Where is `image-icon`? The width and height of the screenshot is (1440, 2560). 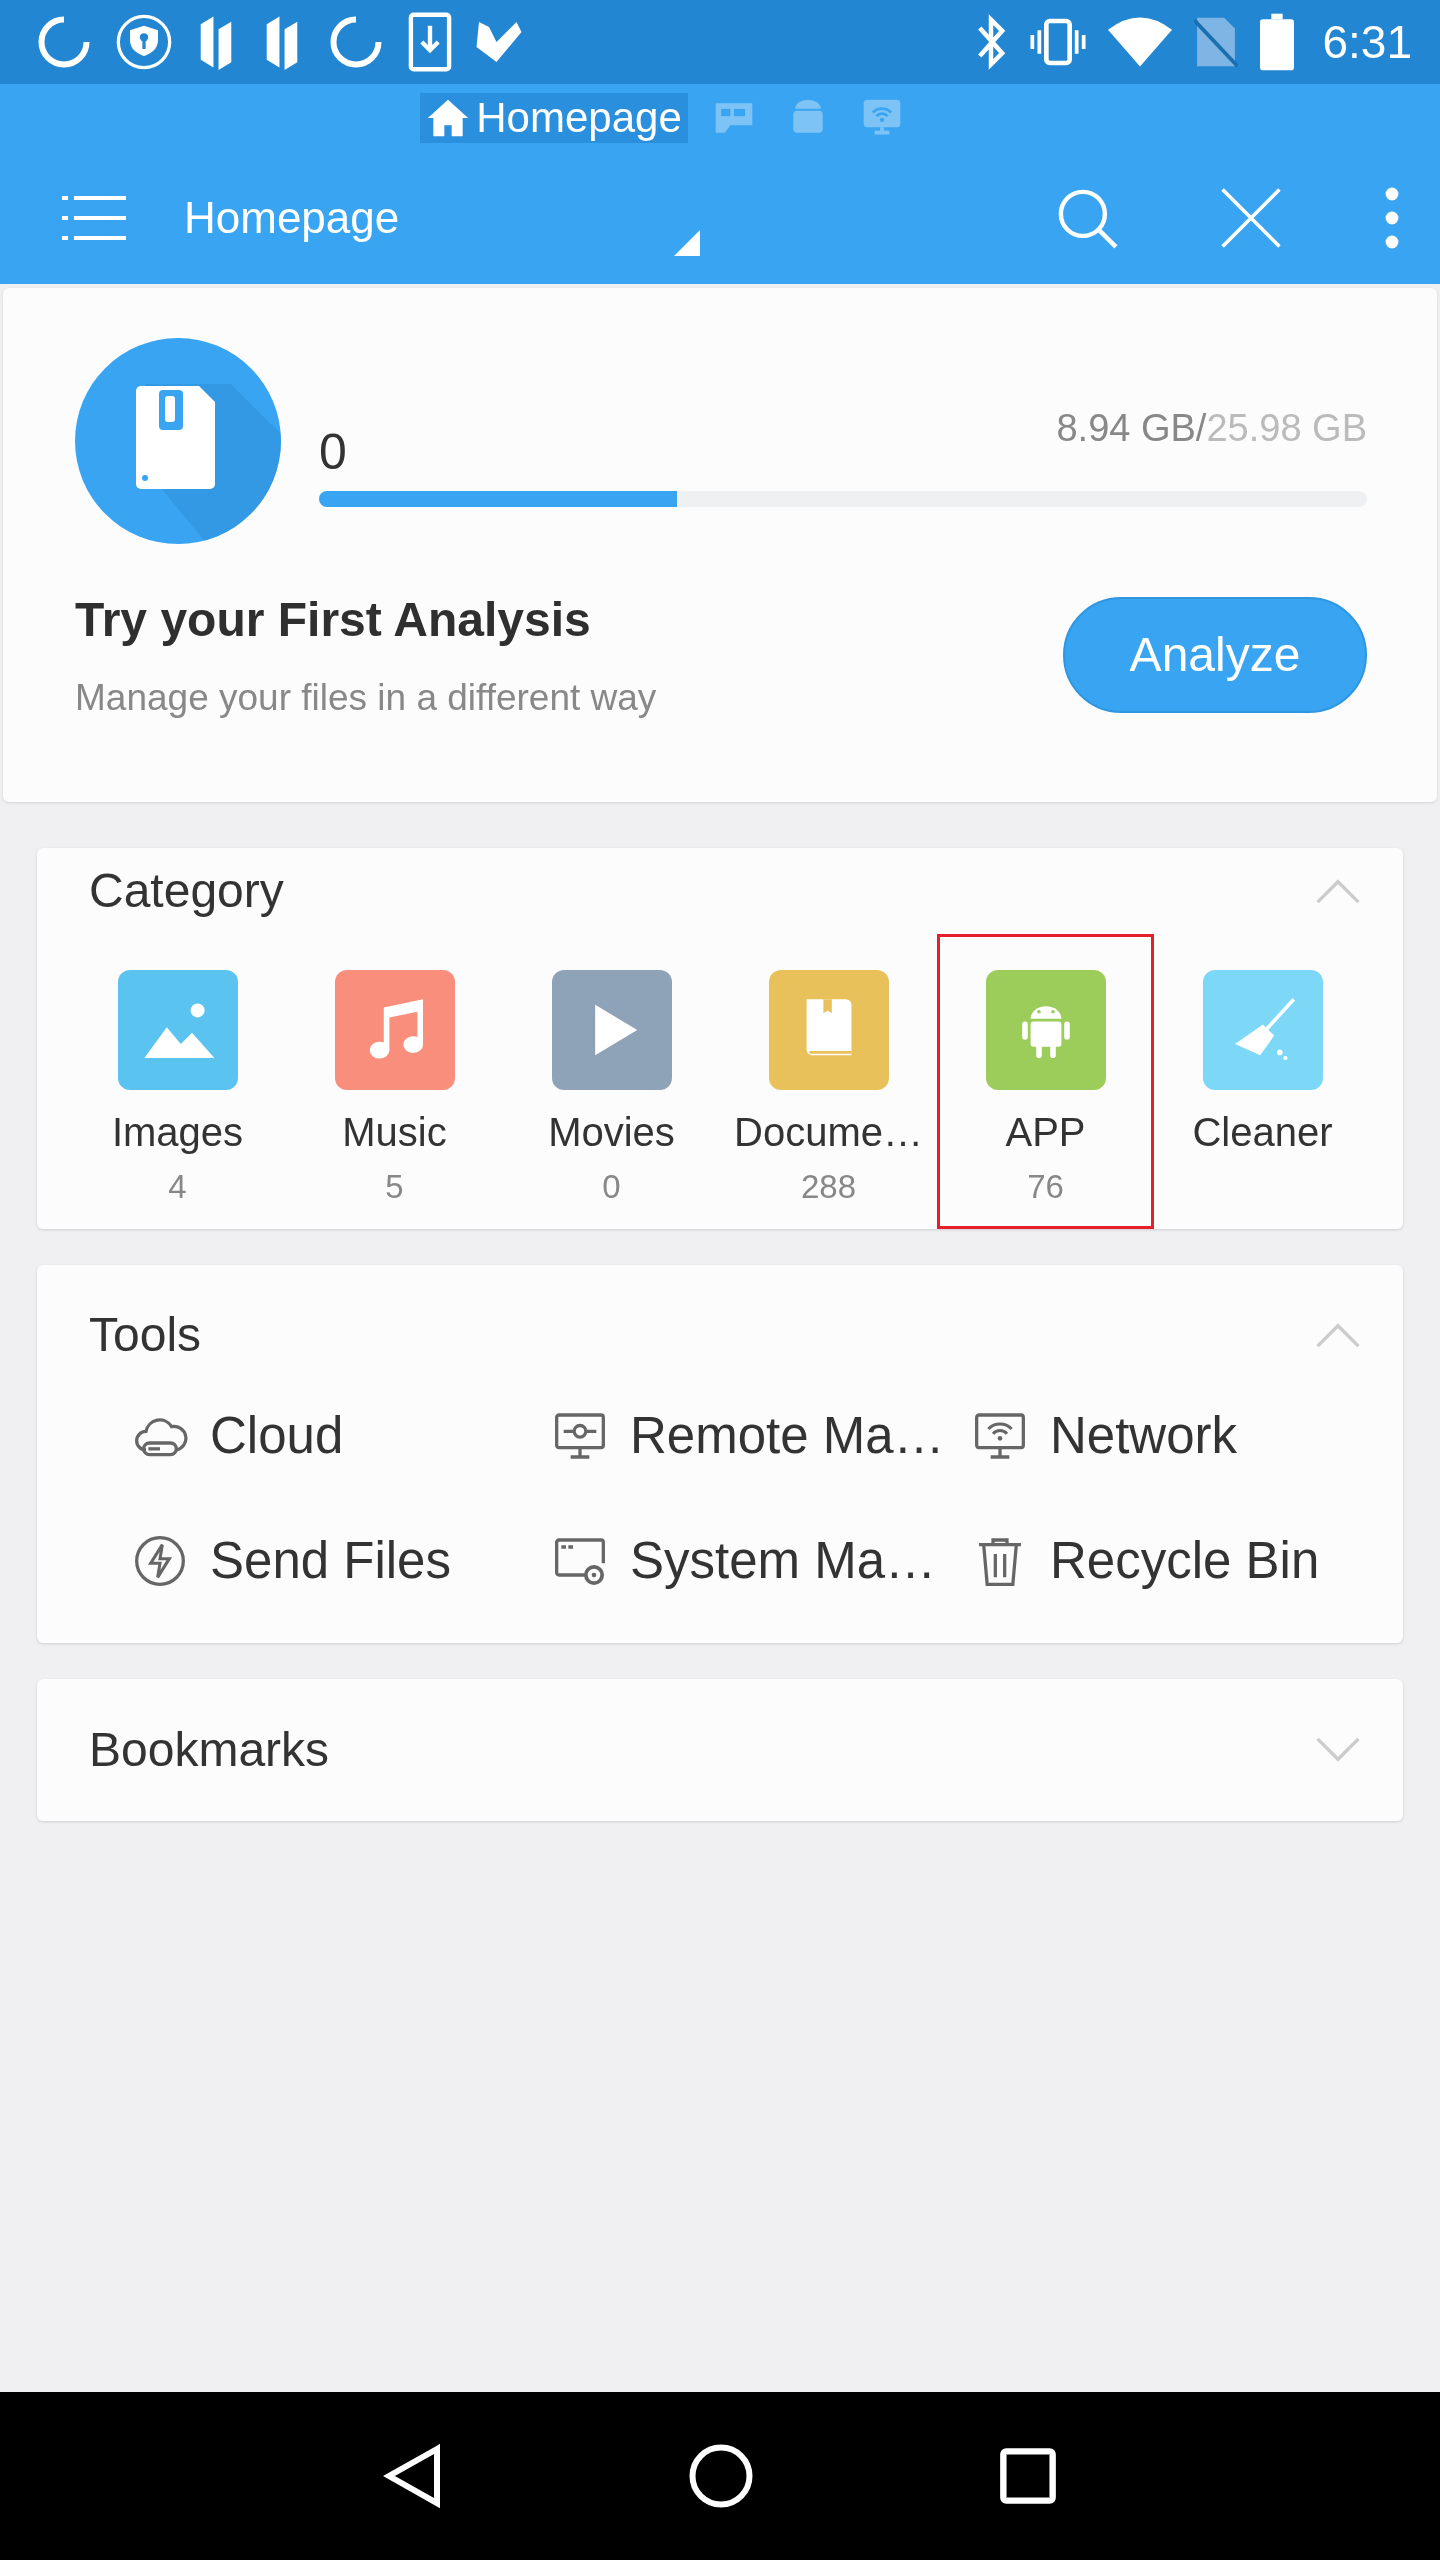 image-icon is located at coordinates (177, 1030).